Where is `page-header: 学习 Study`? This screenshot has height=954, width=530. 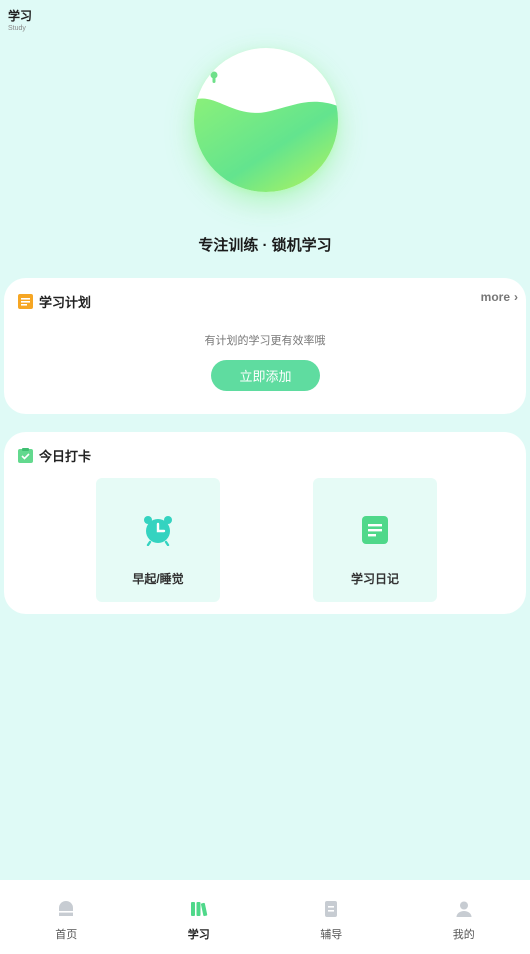
page-header: 学习 Study is located at coordinates (20, 20).